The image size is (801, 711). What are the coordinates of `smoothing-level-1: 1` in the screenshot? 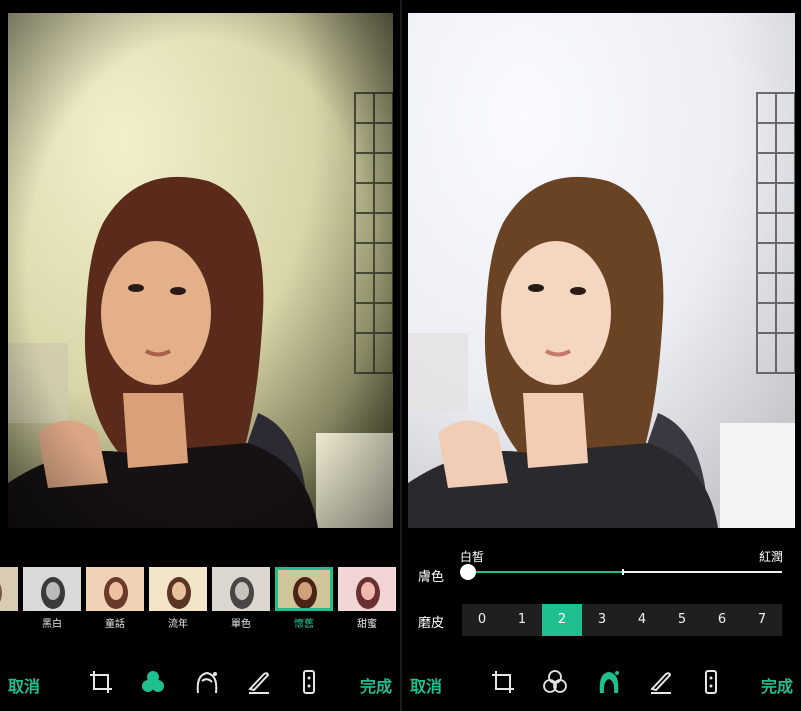 It's located at (522, 620).